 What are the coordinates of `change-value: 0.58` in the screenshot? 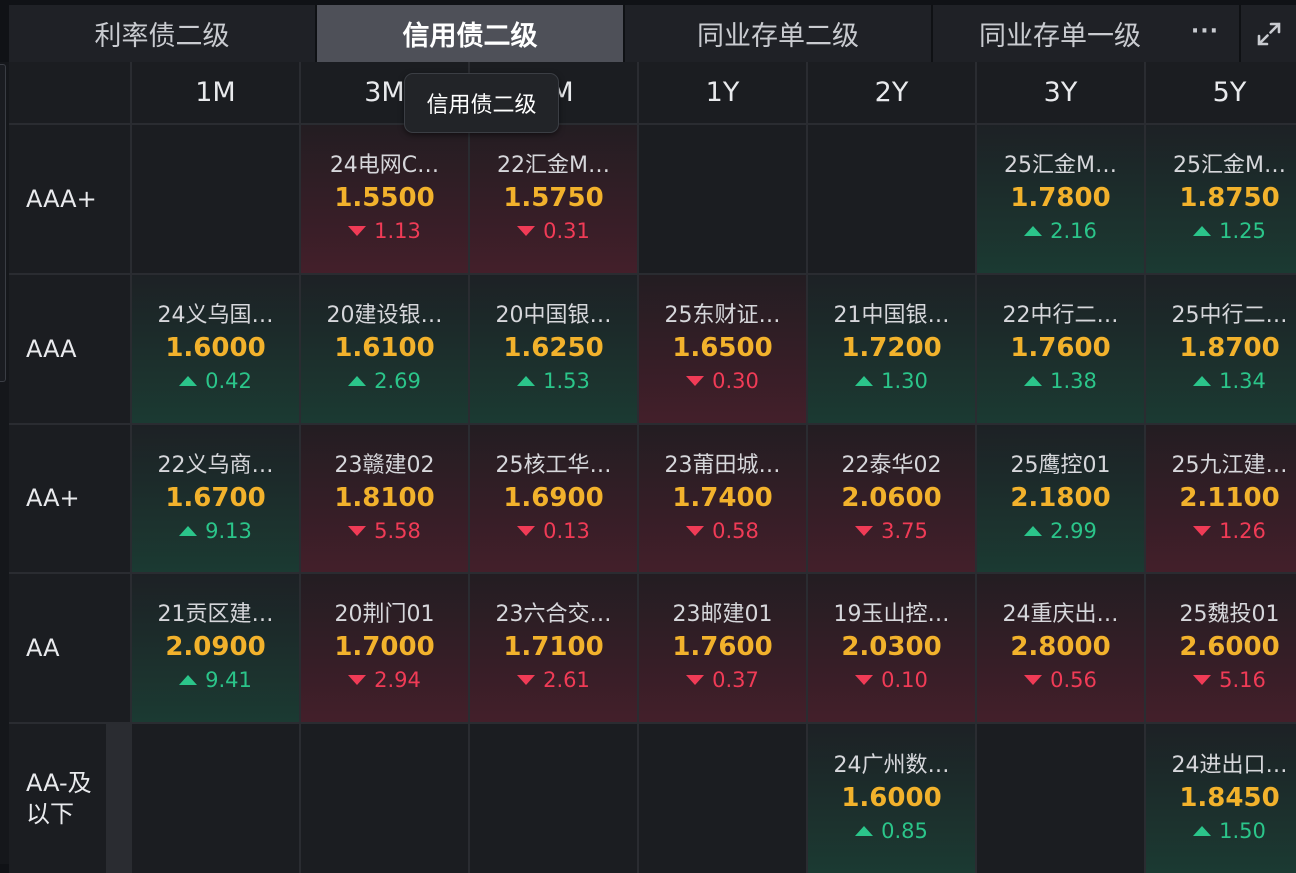 It's located at (722, 531).